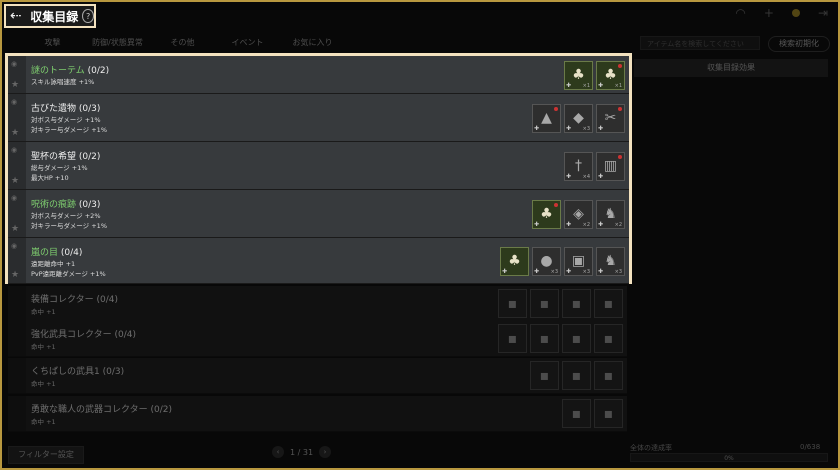 Image resolution: width=840 pixels, height=470 pixels. I want to click on reset-search-button: 検索初期化, so click(799, 44).